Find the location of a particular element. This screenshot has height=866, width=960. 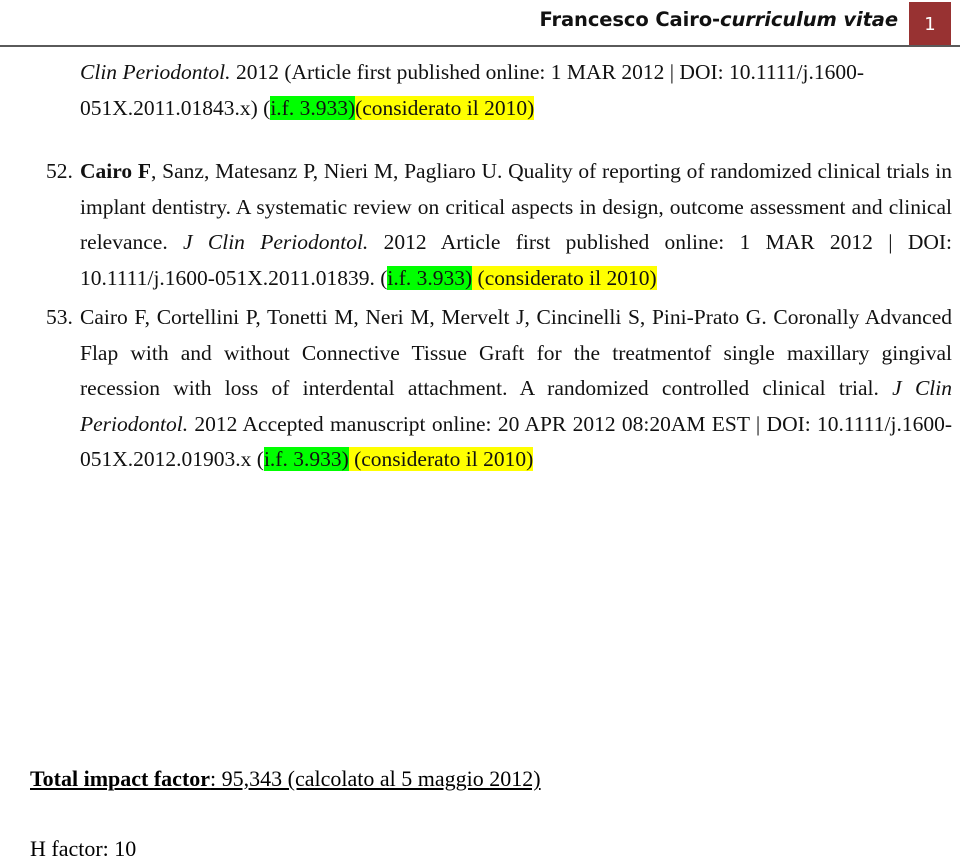

reference-author-highlight: Cairo F is located at coordinates (116, 171).